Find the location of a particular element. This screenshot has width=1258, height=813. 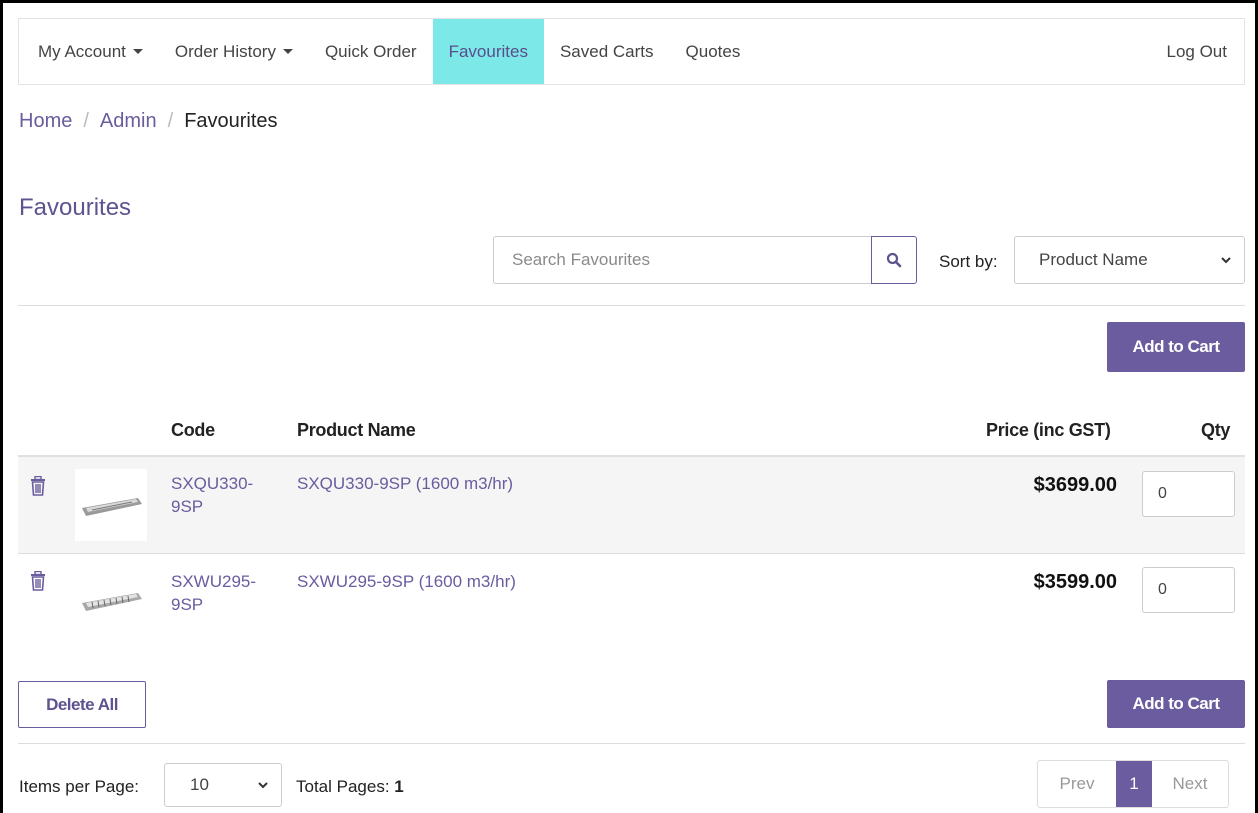

nav-order-history: Order History is located at coordinates (234, 51).